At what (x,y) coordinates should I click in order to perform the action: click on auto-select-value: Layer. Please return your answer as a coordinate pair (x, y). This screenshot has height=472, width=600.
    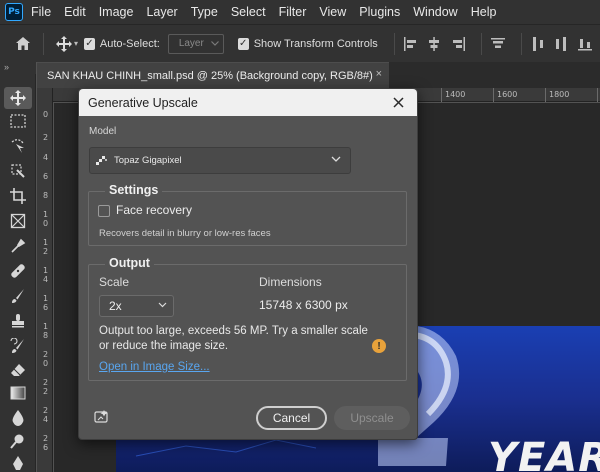
    Looking at the image, I should click on (191, 43).